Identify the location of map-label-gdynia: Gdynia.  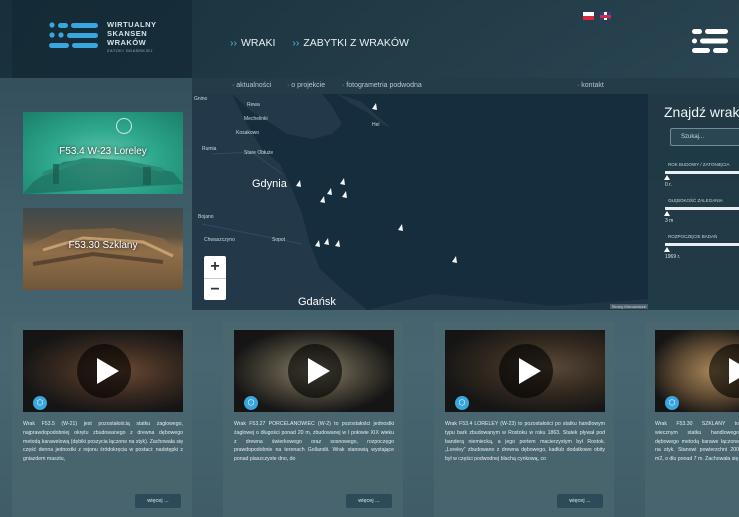
(269, 184).